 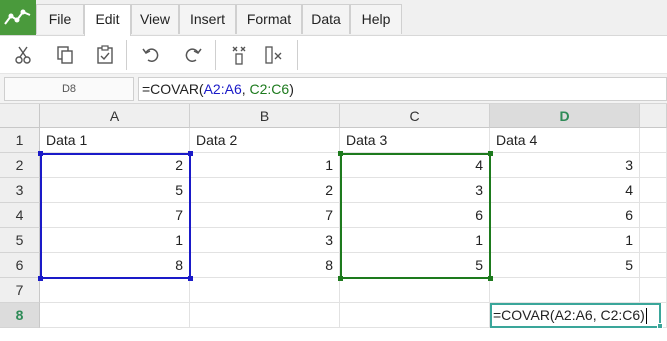 I want to click on column-header-b: B, so click(x=265, y=116).